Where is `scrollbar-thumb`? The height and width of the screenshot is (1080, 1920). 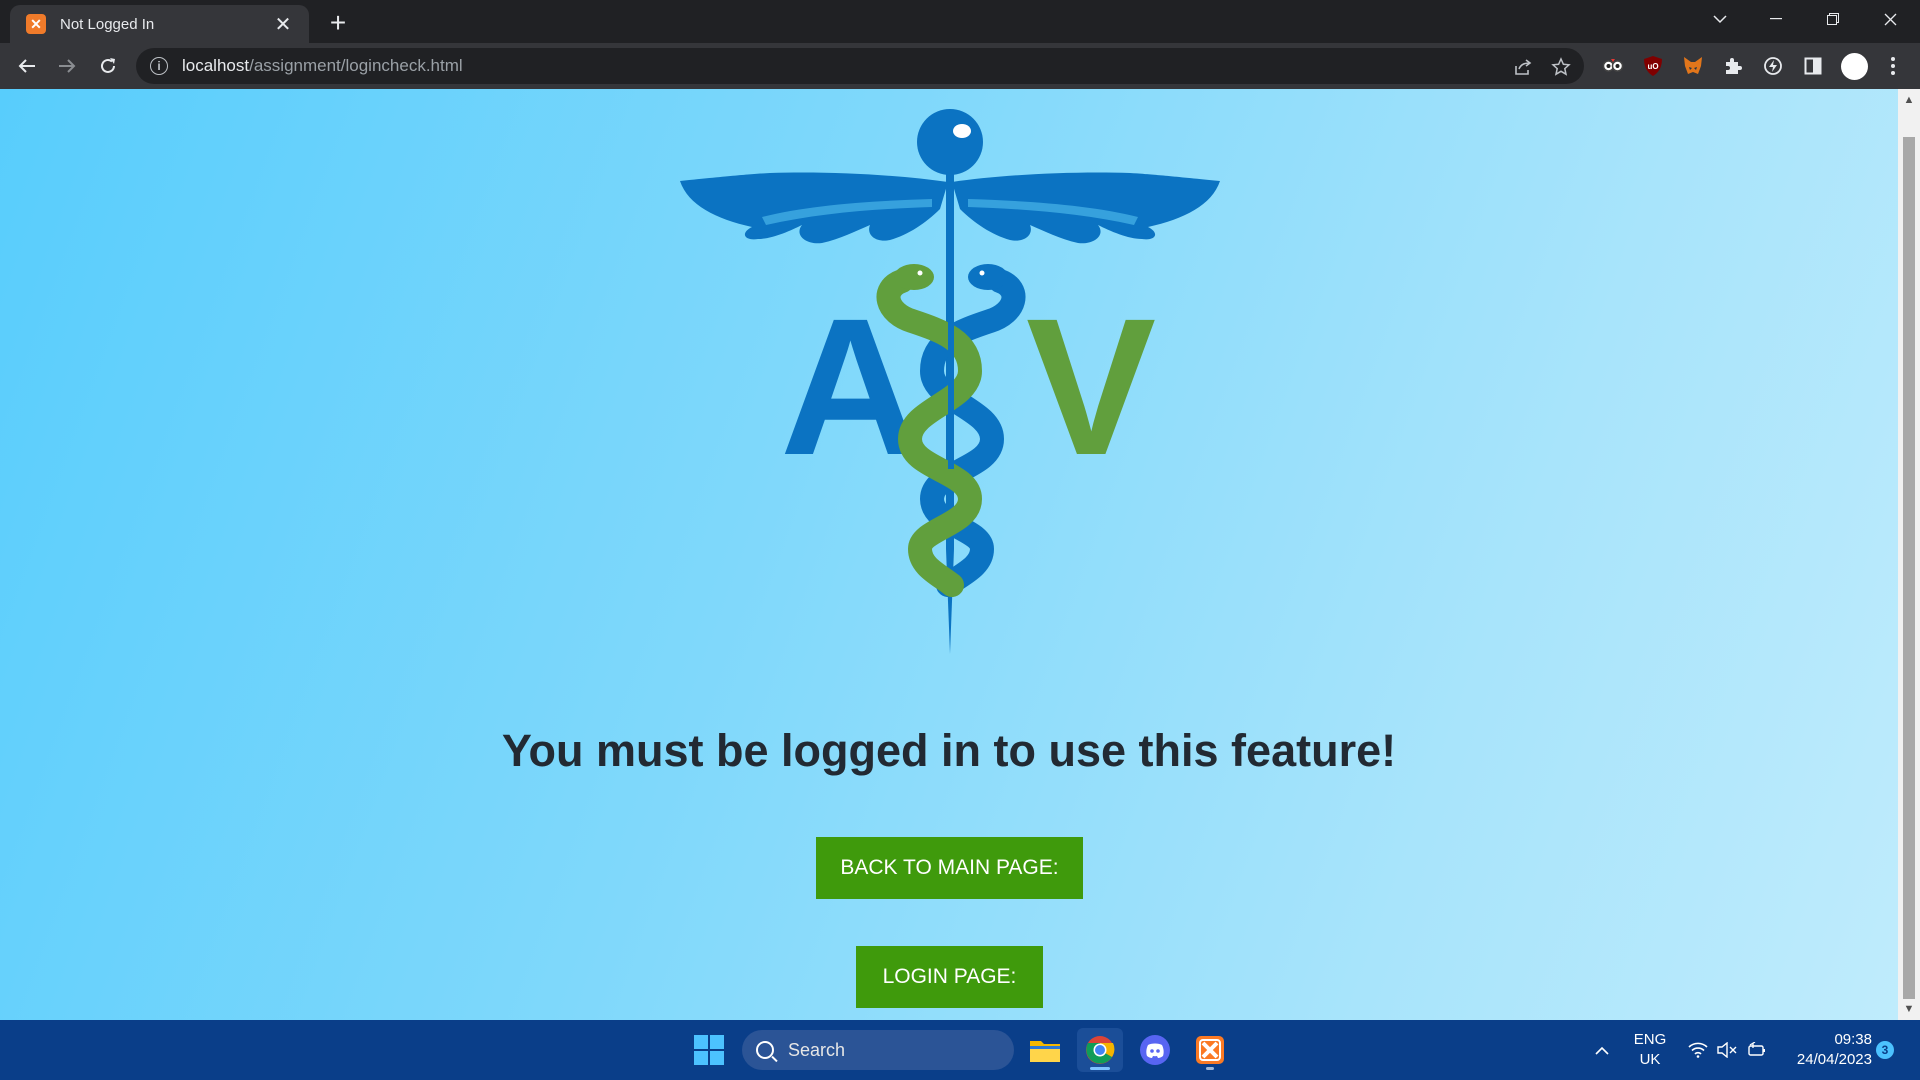
scrollbar-thumb is located at coordinates (1909, 568).